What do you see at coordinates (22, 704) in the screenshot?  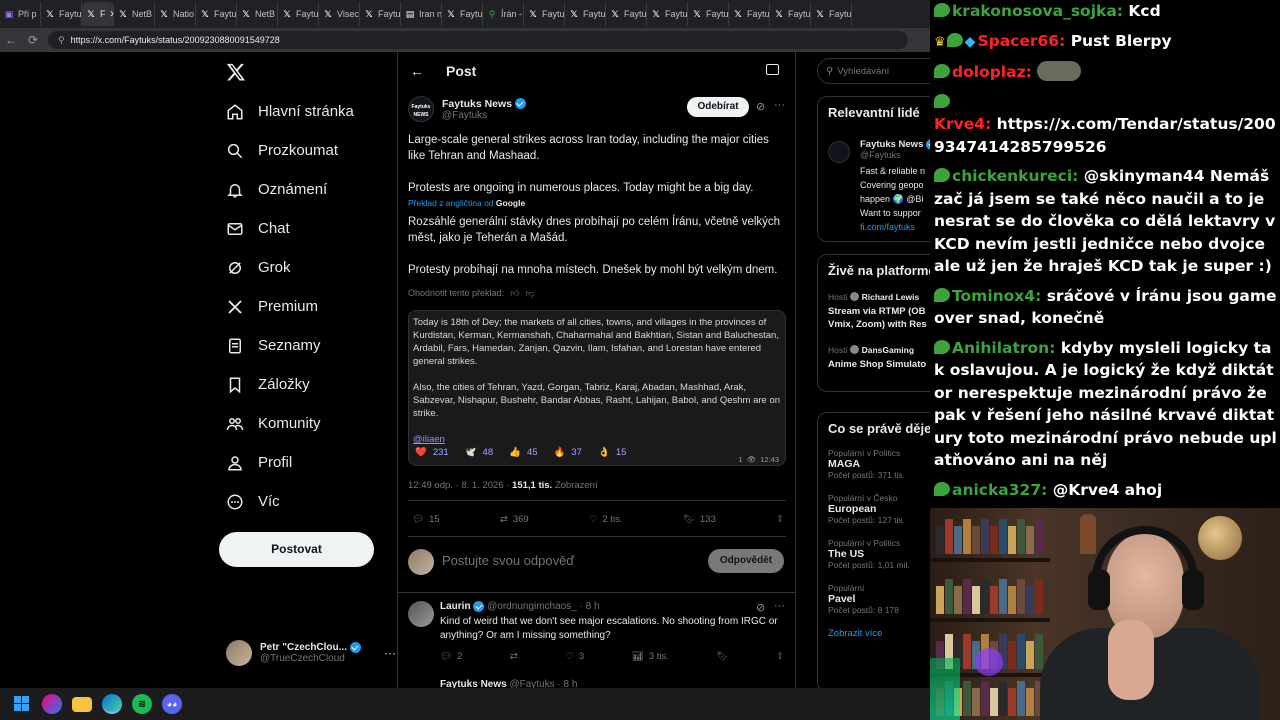 I see `windows-start-icon` at bounding box center [22, 704].